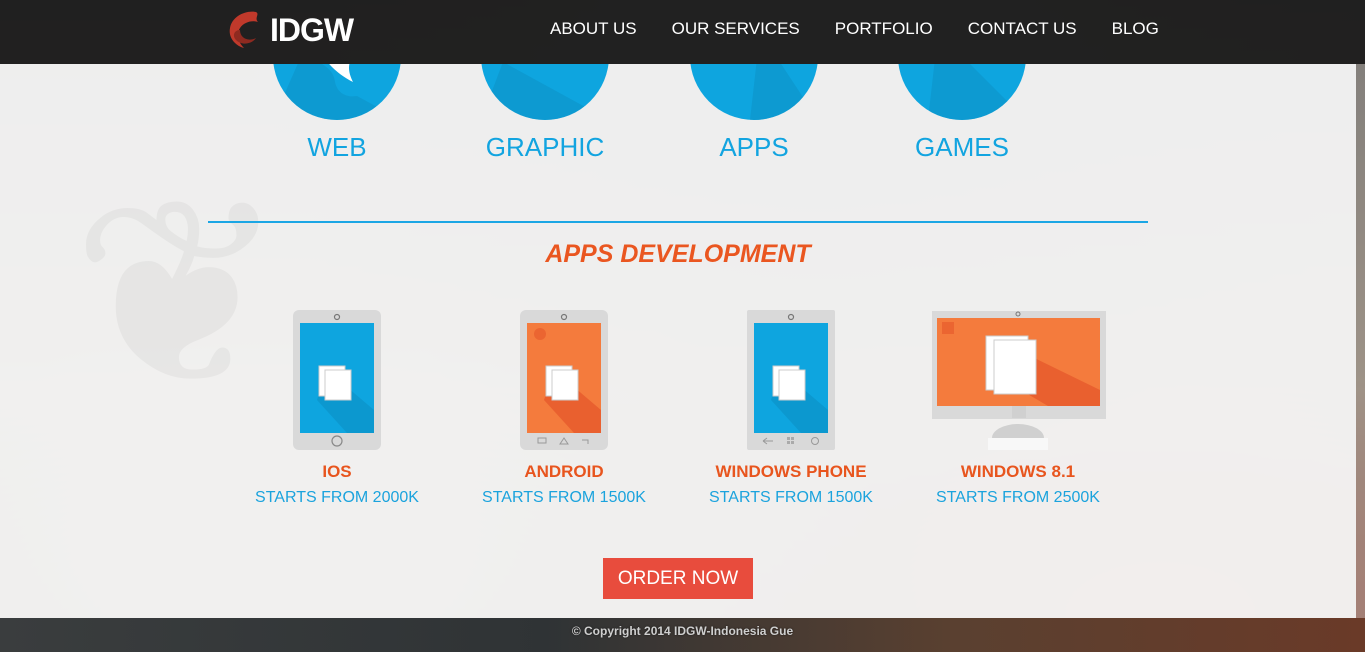  I want to click on monitor-icon, so click(545, 92).